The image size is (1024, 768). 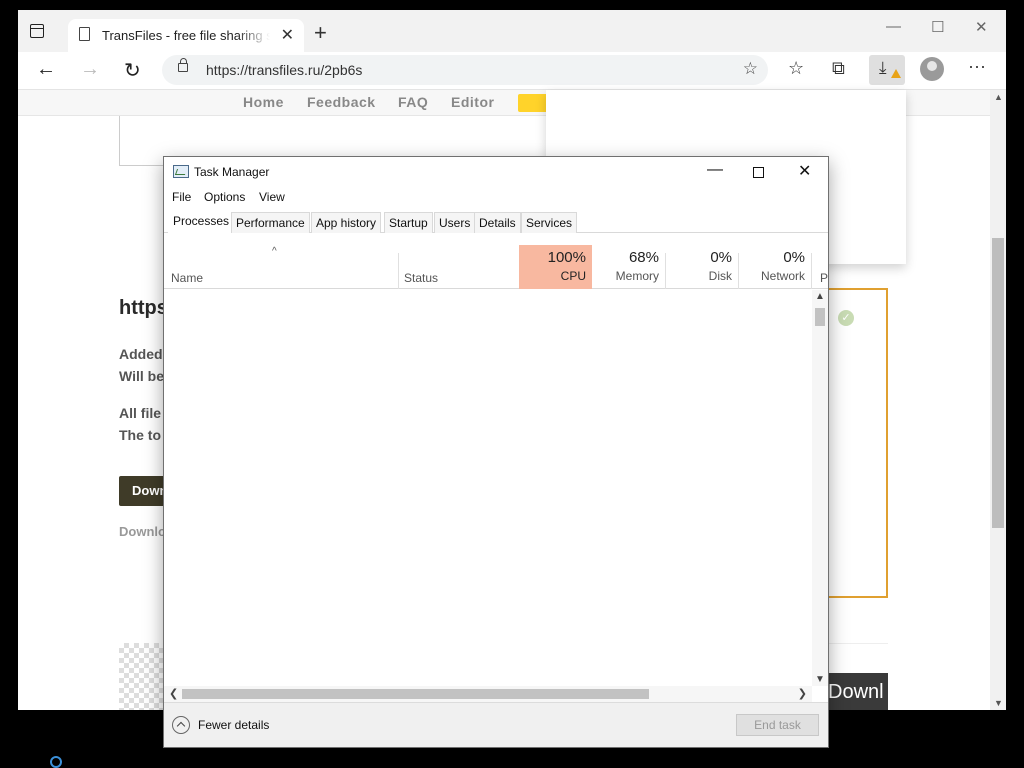 I want to click on fewer-details-link: Fewer details, so click(x=233, y=725).